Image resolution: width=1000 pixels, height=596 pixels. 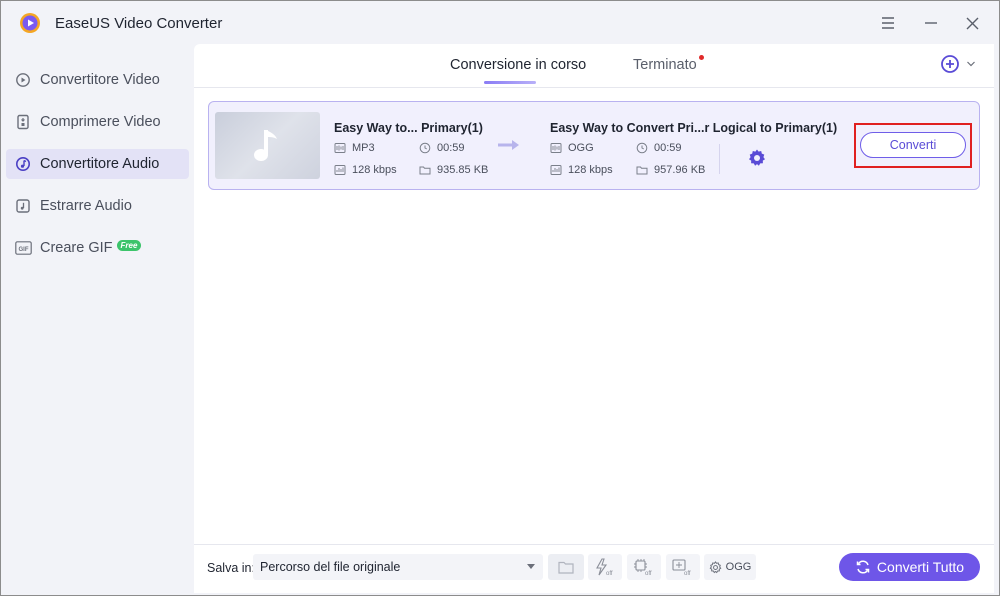 I want to click on extract-audio-icon, so click(x=23, y=206).